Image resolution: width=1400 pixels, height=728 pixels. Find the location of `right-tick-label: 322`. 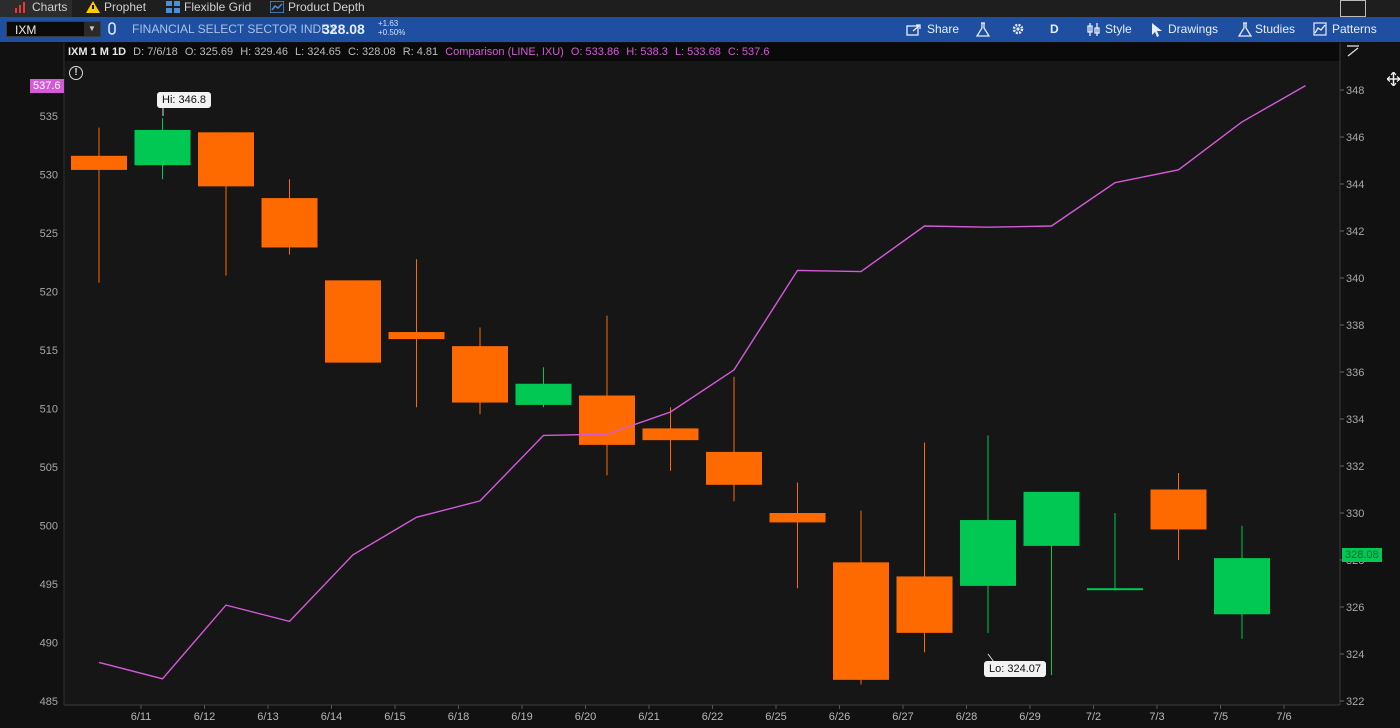

right-tick-label: 322 is located at coordinates (1355, 702).